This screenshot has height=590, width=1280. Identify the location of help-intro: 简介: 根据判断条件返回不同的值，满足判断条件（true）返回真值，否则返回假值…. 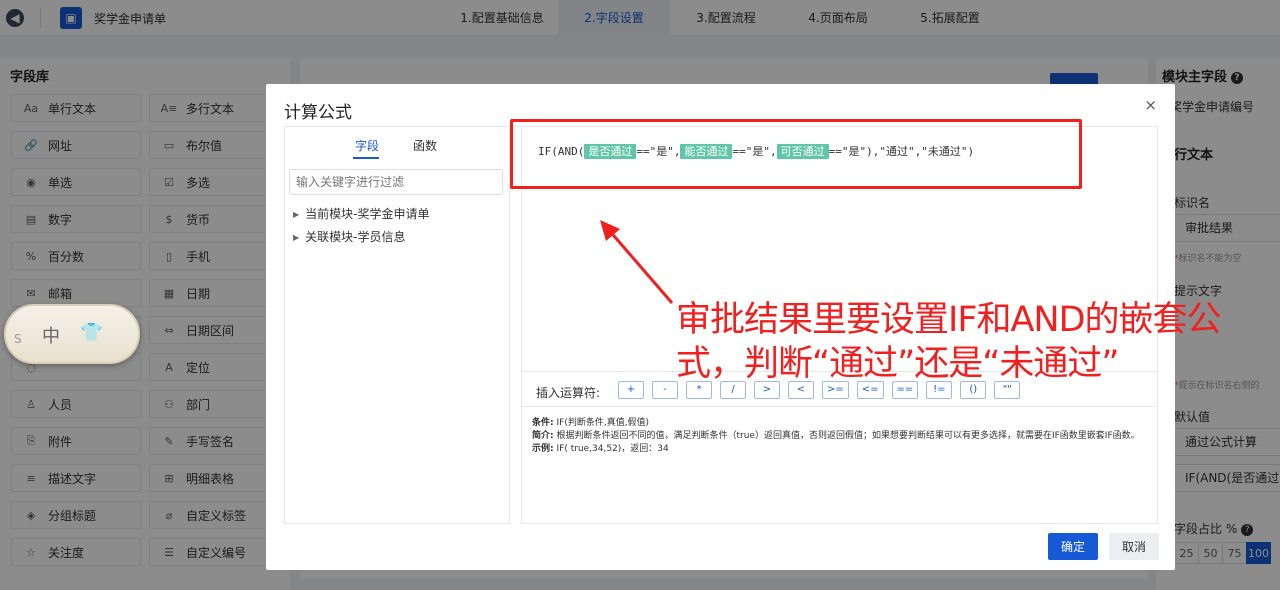
(836, 436).